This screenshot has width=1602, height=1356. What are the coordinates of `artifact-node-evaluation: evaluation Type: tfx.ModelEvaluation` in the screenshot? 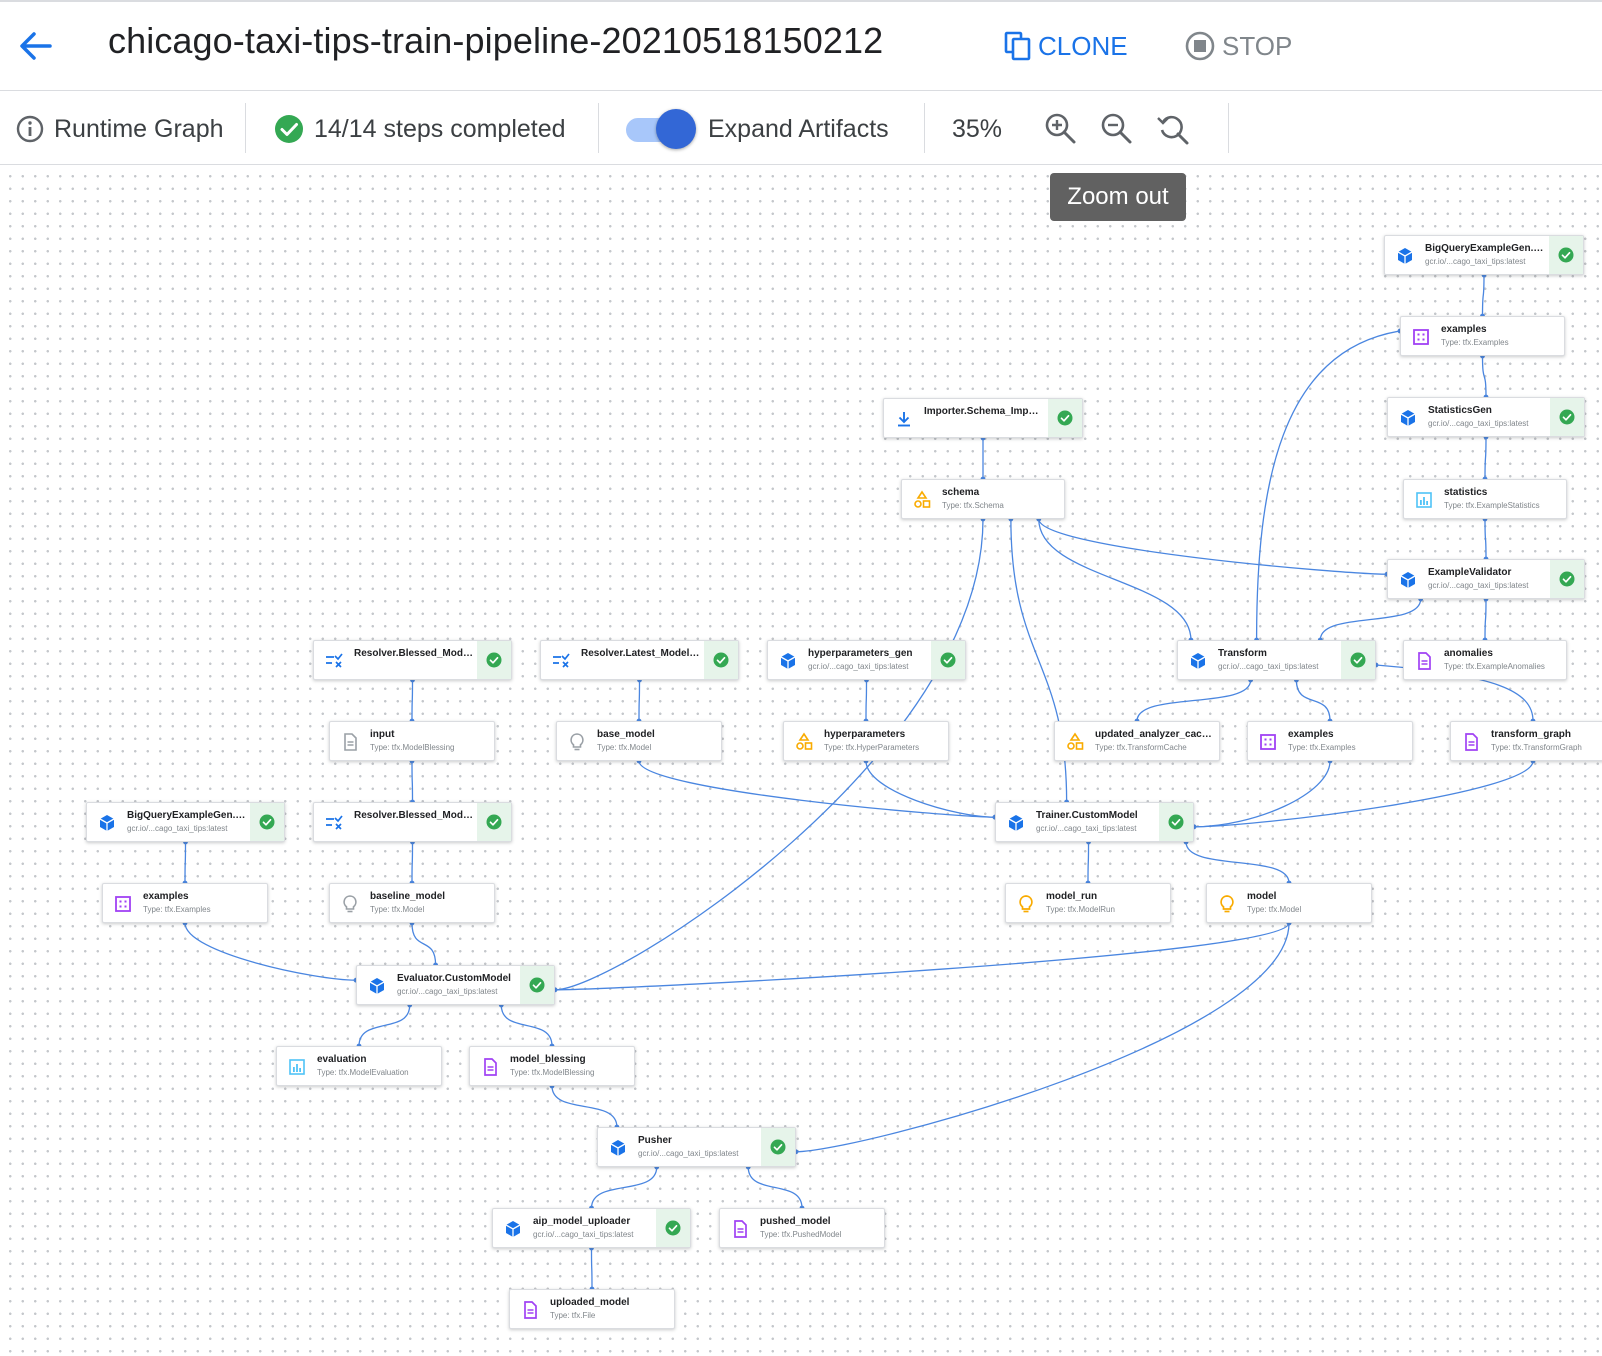 It's located at (359, 1066).